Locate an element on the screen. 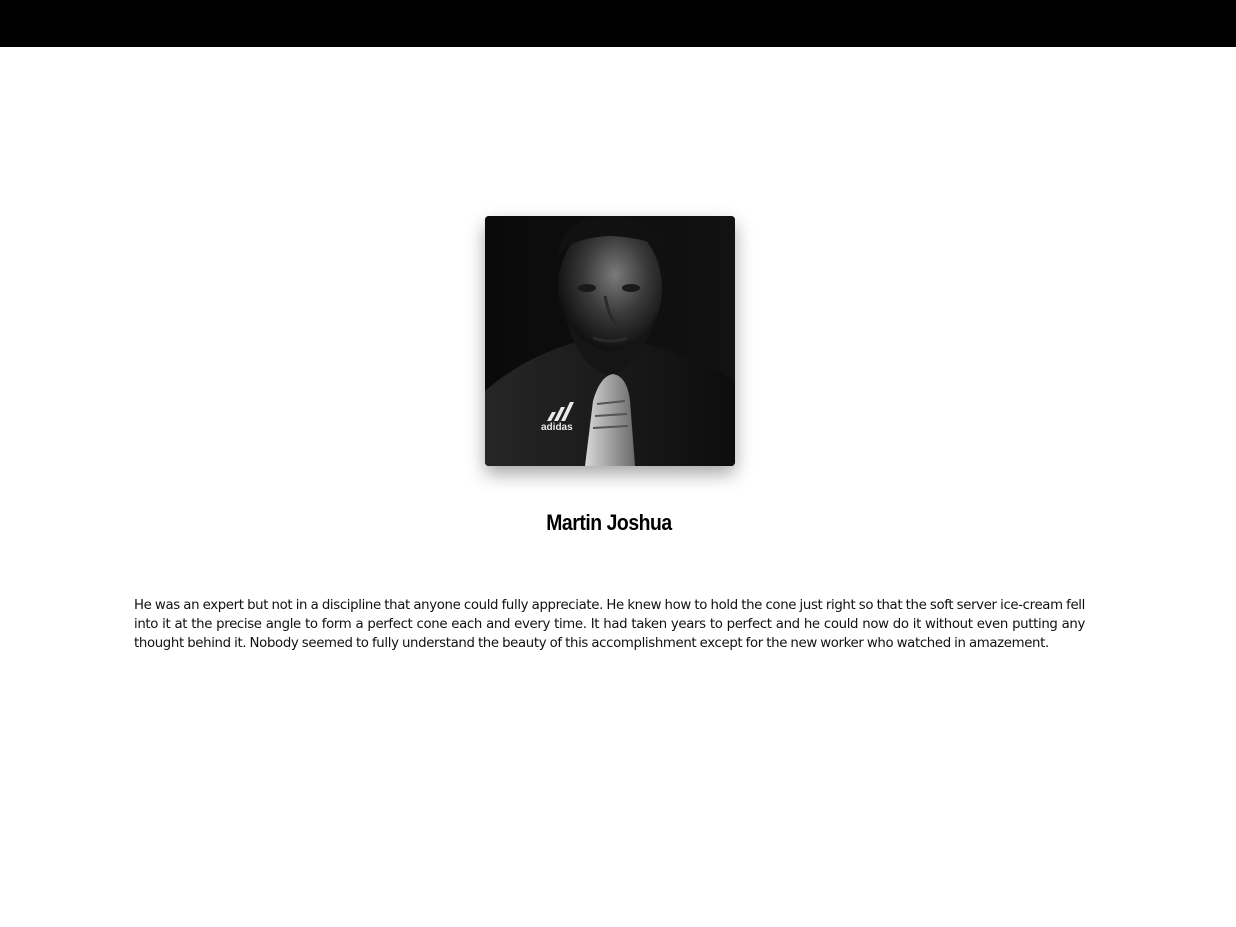 The width and height of the screenshot is (1236, 927). portrait-image: adidas is located at coordinates (610, 341).